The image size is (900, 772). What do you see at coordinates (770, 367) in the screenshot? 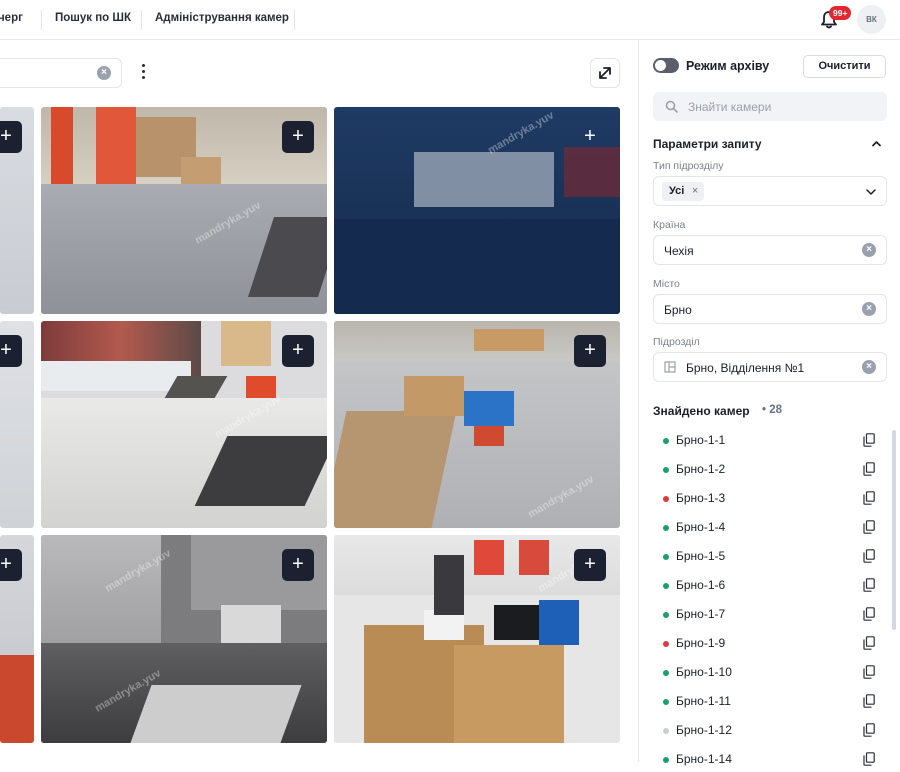
I see `unit-select: Брно, Відділення №1 ×` at bounding box center [770, 367].